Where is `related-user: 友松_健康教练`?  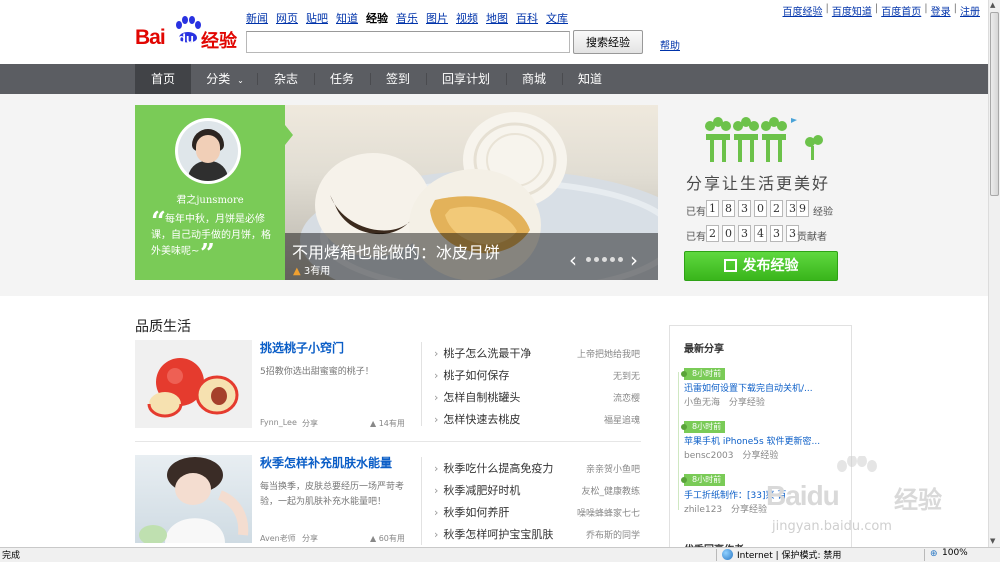 related-user: 友松_健康教练 is located at coordinates (600, 490).